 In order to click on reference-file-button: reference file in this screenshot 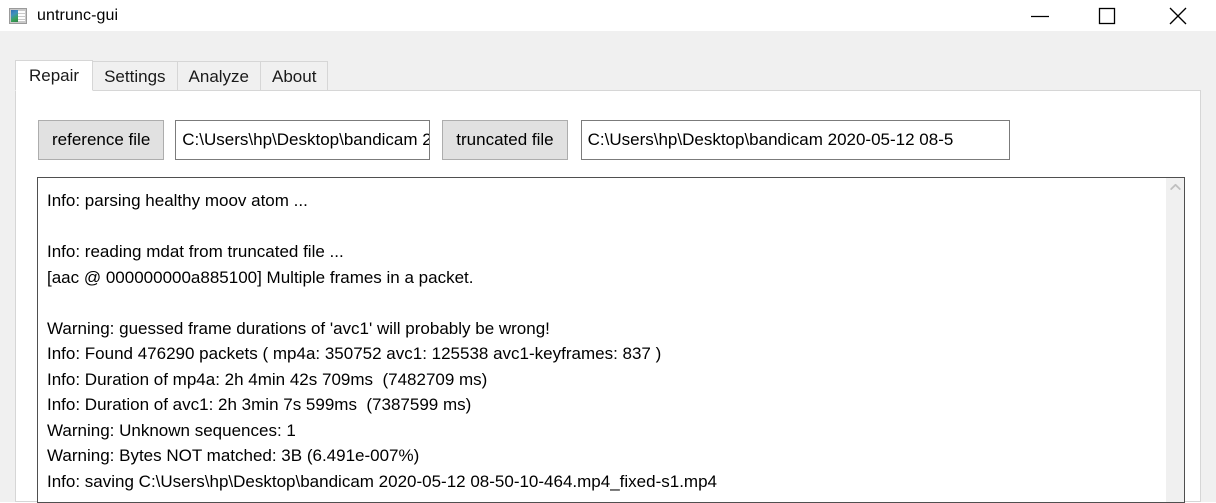, I will do `click(101, 140)`.